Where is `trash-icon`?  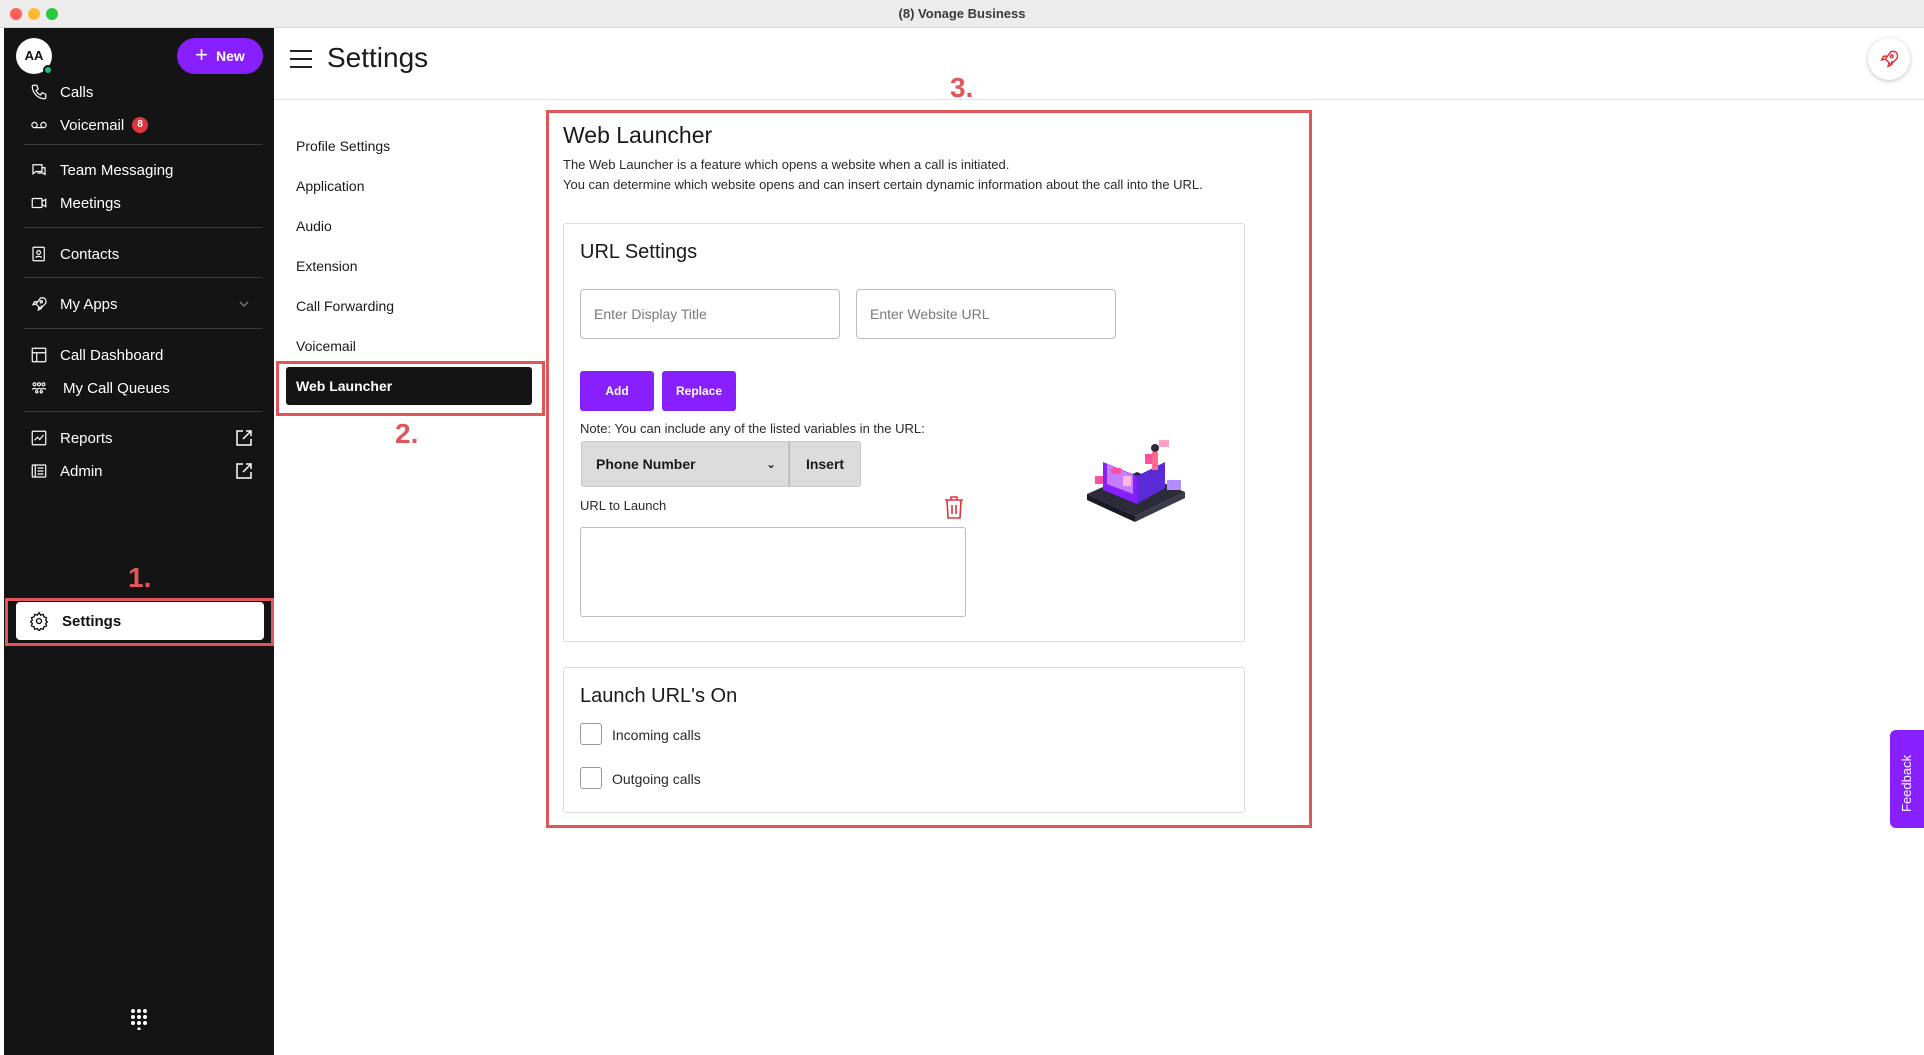
trash-icon is located at coordinates (954, 507).